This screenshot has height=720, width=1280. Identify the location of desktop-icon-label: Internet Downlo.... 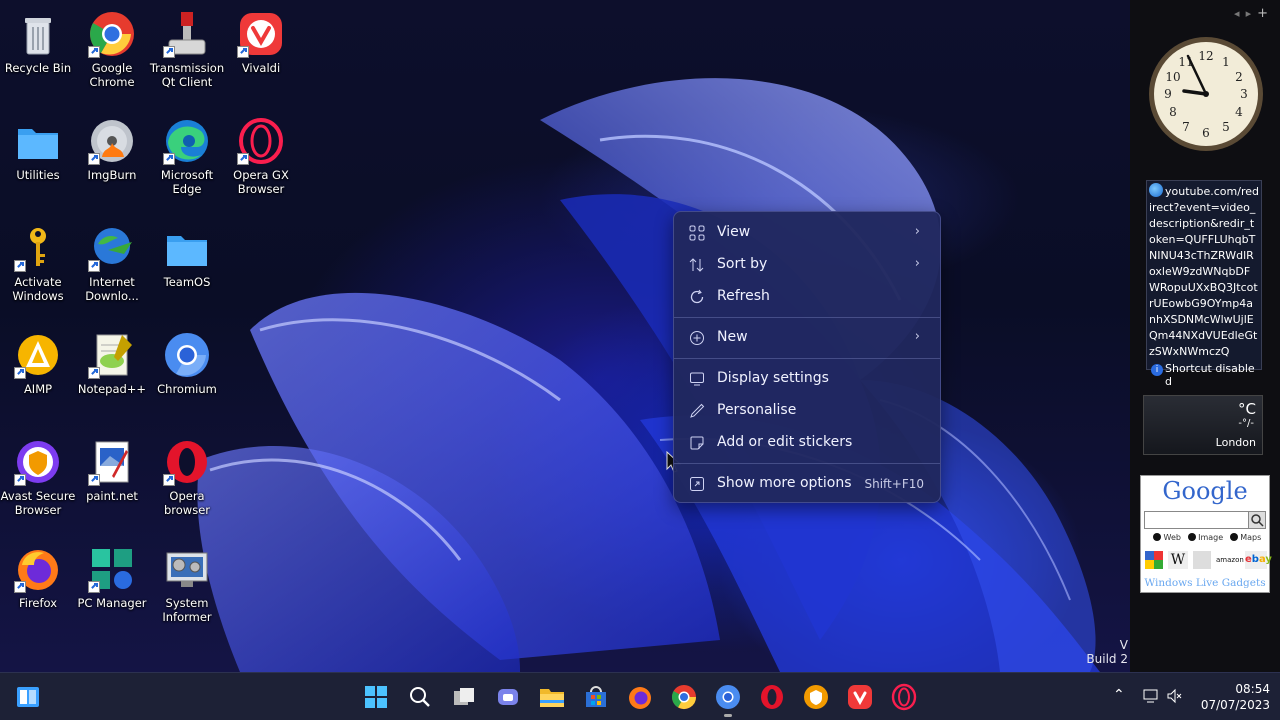
(112, 289).